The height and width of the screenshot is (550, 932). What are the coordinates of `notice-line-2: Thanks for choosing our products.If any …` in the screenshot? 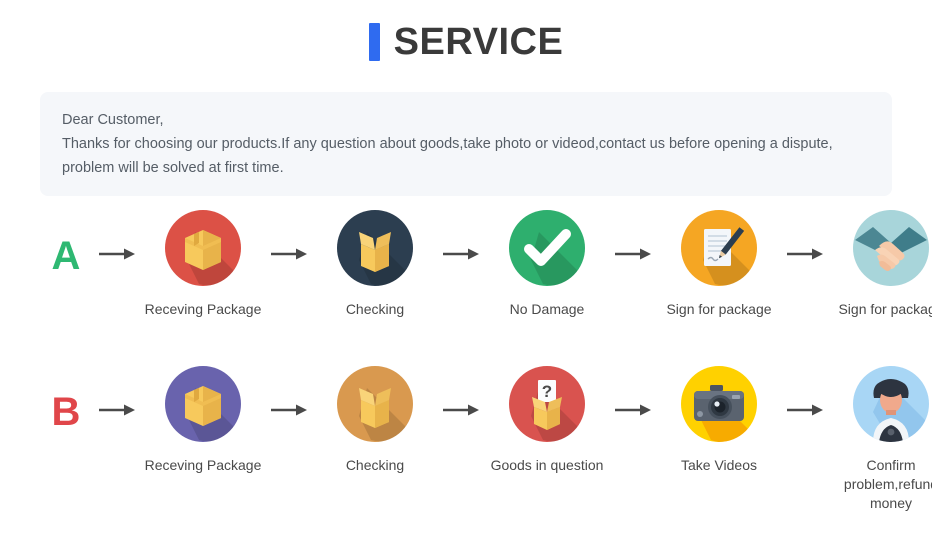 It's located at (447, 144).